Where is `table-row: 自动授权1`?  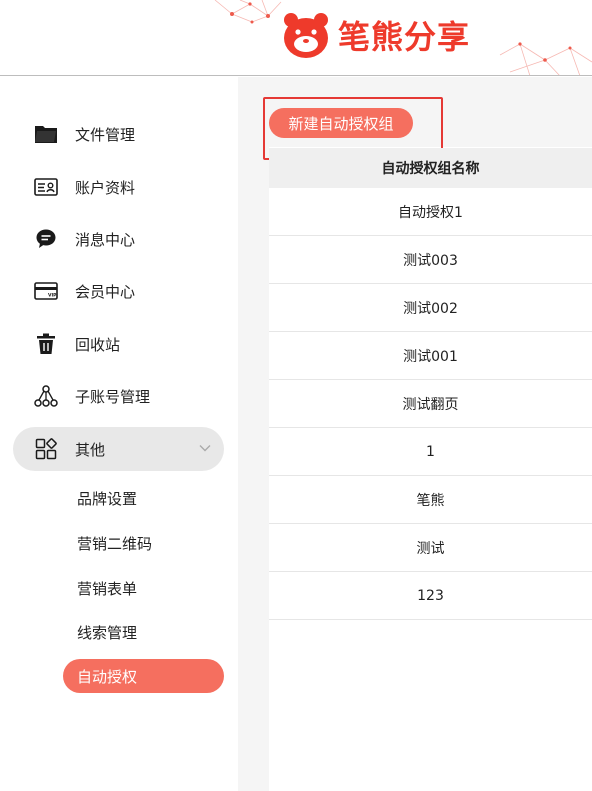 table-row: 自动授权1 is located at coordinates (430, 212).